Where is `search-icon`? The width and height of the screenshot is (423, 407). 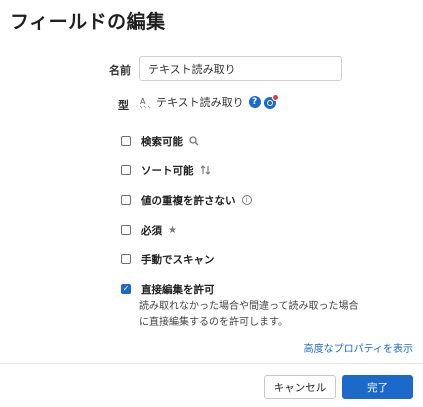 search-icon is located at coordinates (194, 141).